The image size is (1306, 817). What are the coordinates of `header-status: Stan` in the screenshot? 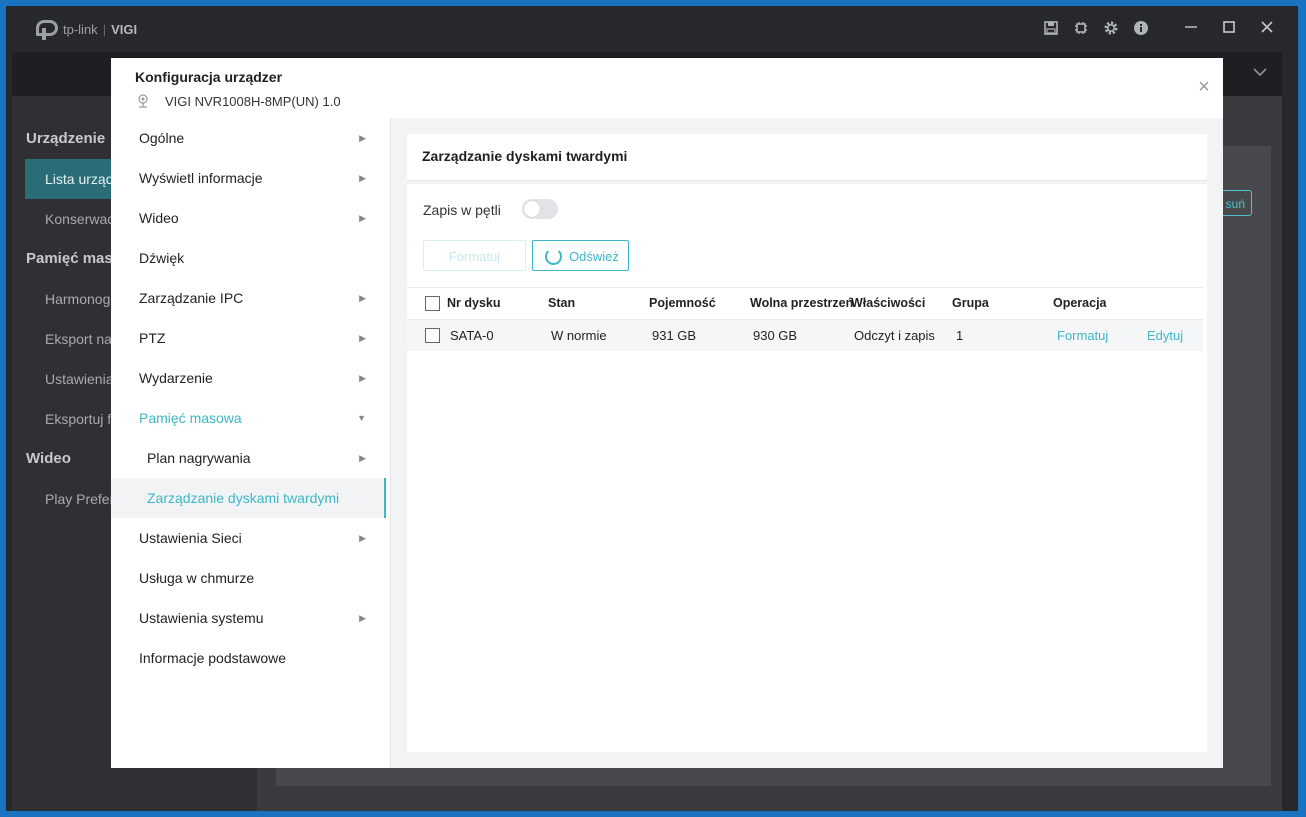 It's located at (562, 303).